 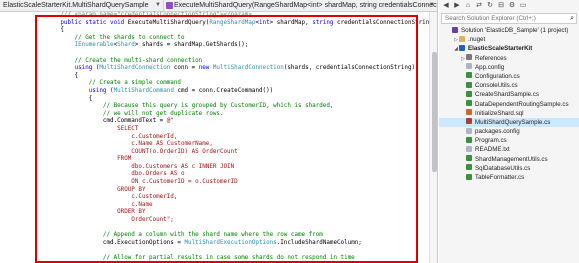 I want to click on properties-icon: ⚙, so click(x=512, y=6).